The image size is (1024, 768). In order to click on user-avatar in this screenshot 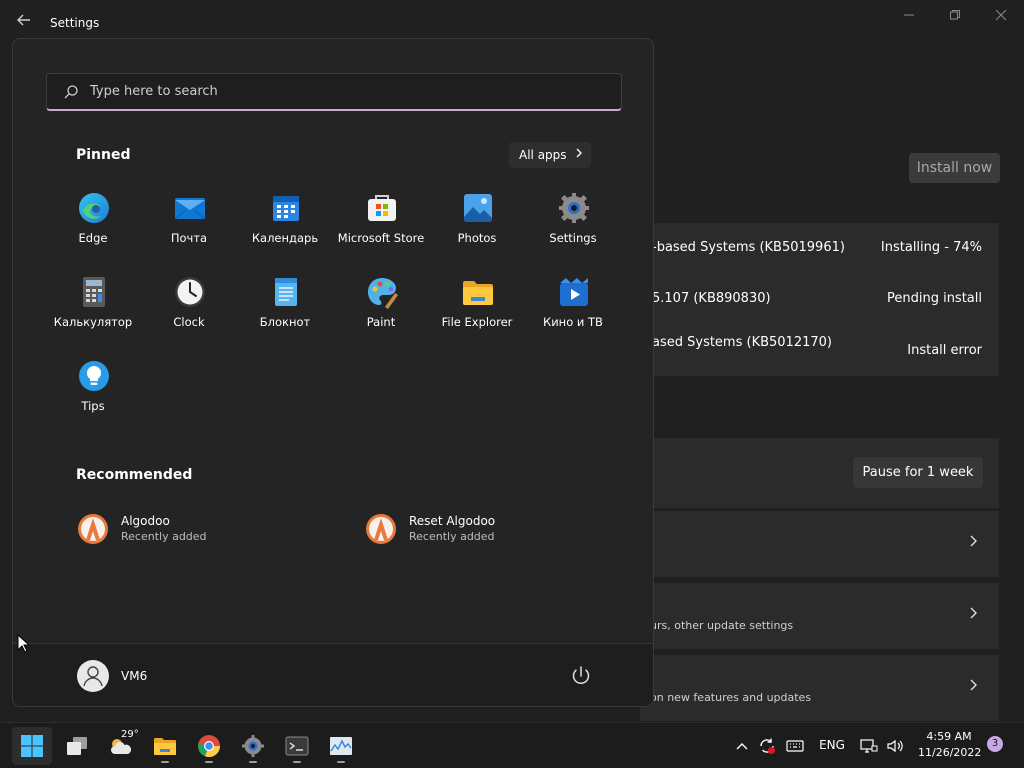, I will do `click(93, 676)`.